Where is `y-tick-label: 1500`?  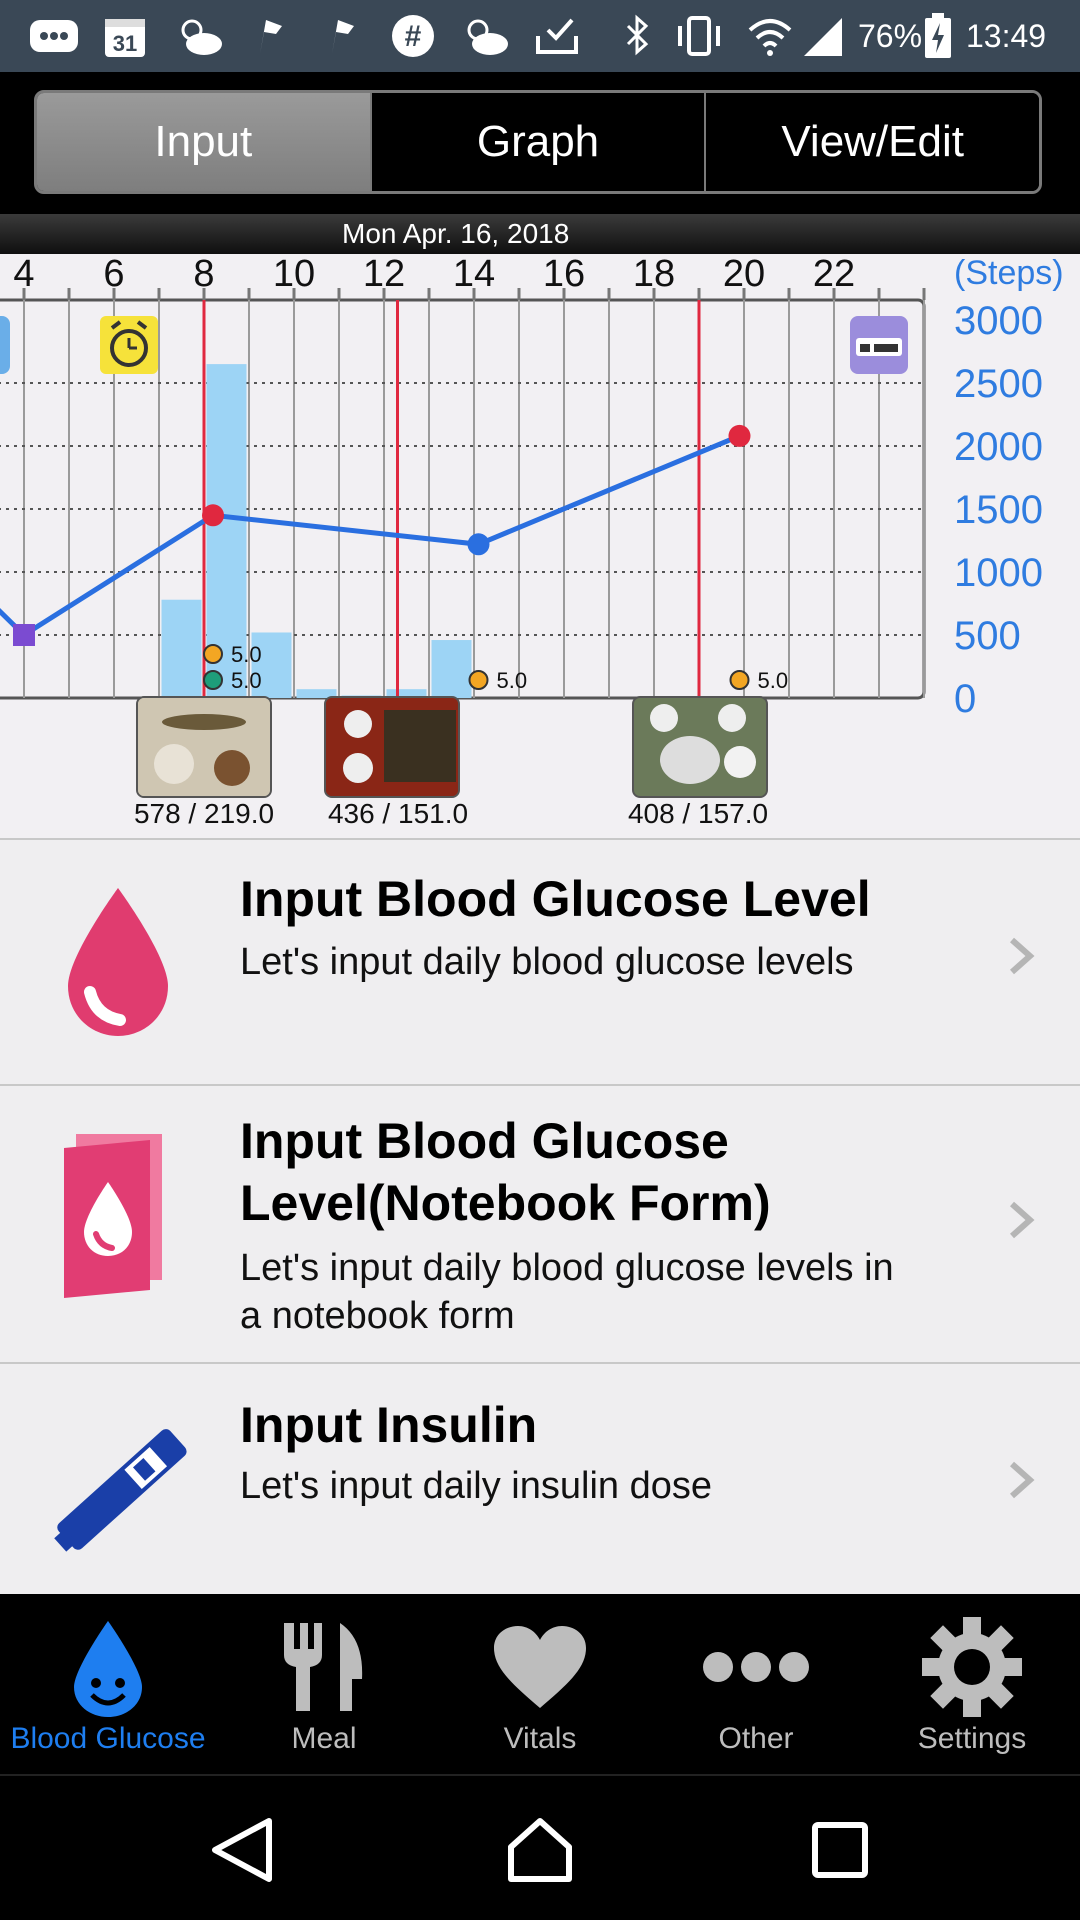
y-tick-label: 1500 is located at coordinates (998, 510).